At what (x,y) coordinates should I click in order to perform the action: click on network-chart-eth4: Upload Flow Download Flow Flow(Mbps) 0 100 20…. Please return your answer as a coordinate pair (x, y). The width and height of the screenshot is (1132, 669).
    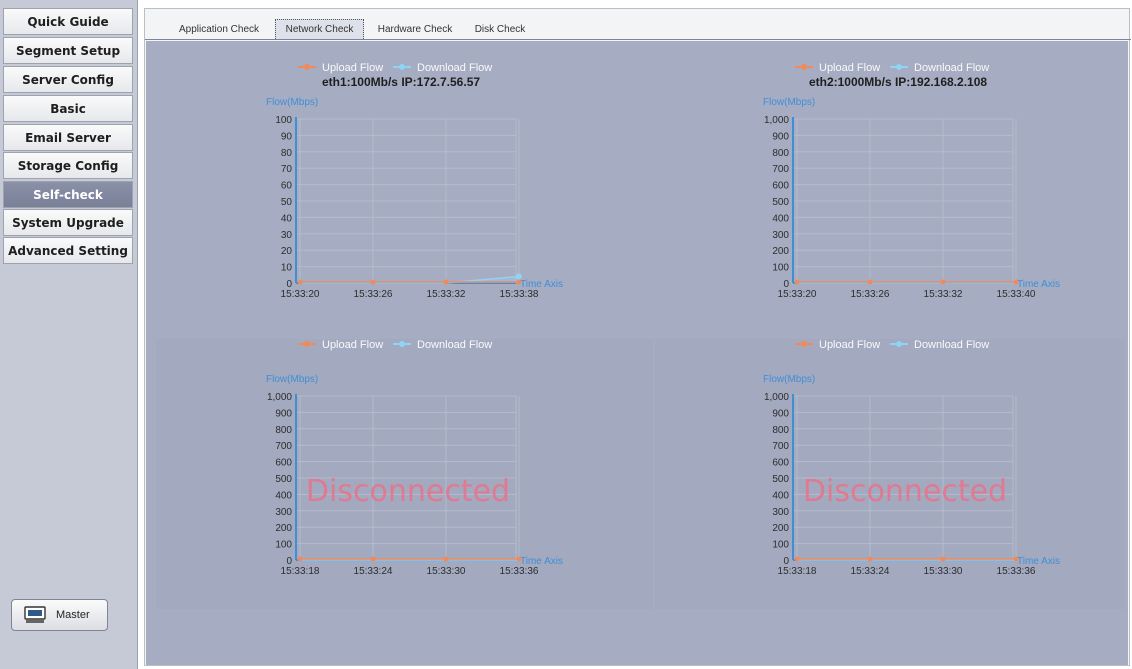
    Looking at the image, I should click on (899, 461).